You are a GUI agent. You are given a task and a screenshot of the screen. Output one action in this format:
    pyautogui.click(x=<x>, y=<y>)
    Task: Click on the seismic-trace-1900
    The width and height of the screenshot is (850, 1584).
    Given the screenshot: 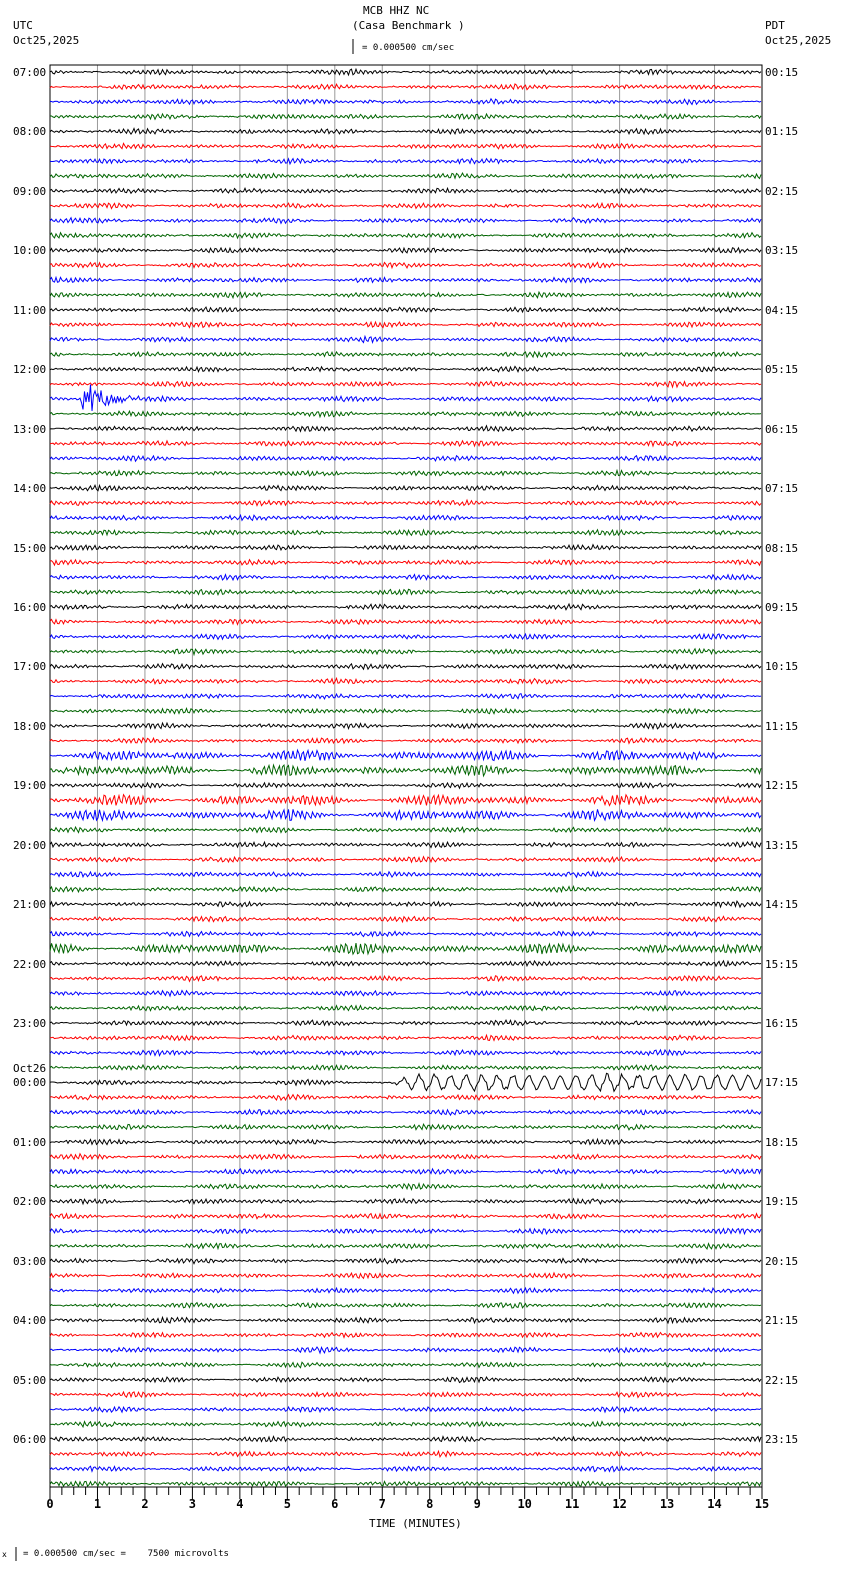 What is the action you would take?
    pyautogui.click(x=405, y=785)
    